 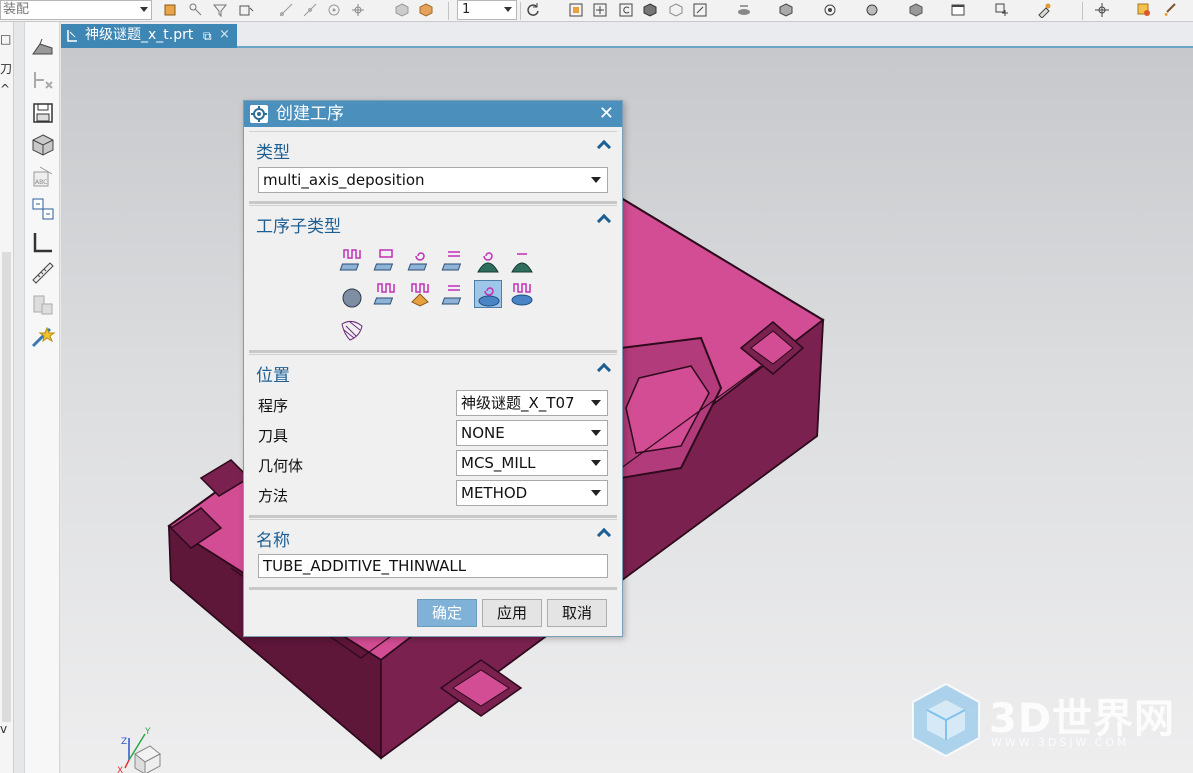 What do you see at coordinates (518, 403) in the screenshot?
I see `program-value: 神级谜题_X_T07` at bounding box center [518, 403].